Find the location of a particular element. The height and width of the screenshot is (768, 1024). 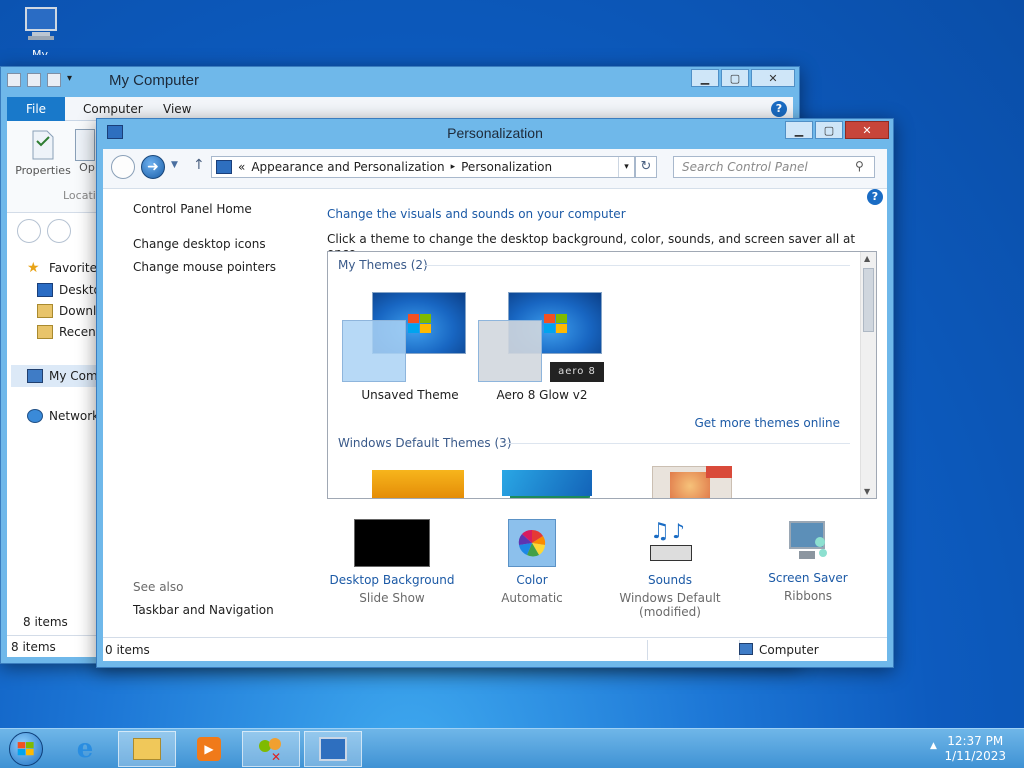

theme-aero8-glow: aero 8 Aero 8 Glow v2 is located at coordinates (548, 348).